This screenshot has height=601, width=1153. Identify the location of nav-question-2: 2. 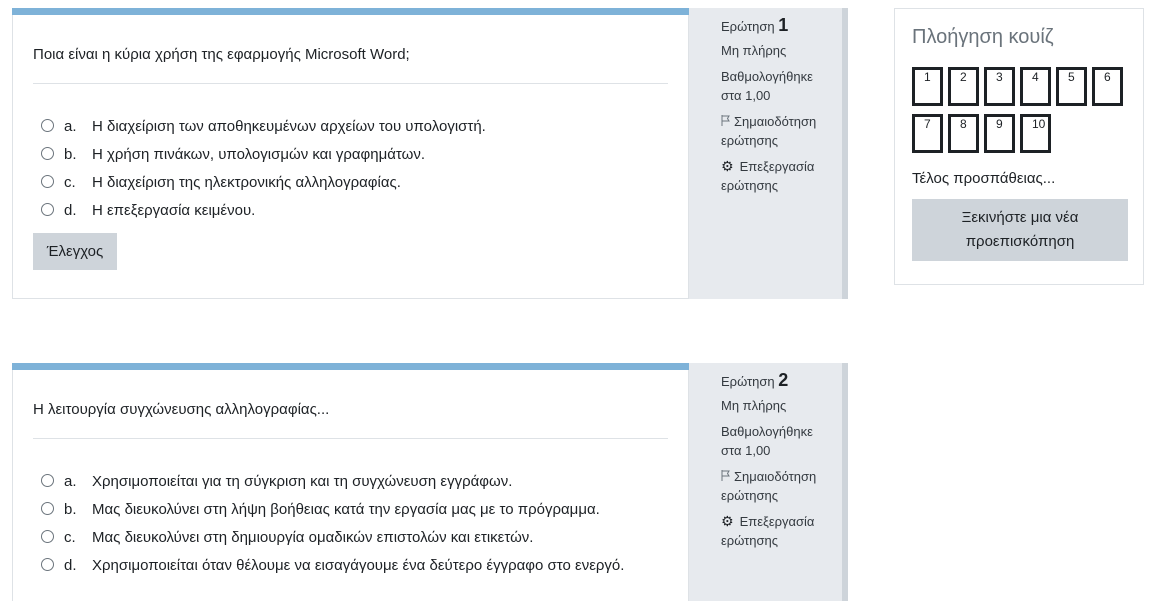
(963, 86).